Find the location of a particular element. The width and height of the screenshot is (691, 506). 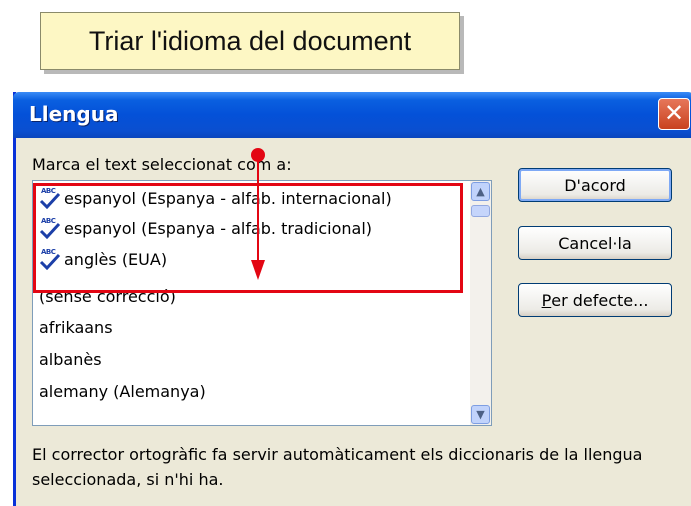

default-button-accelerator: P is located at coordinates (546, 300).